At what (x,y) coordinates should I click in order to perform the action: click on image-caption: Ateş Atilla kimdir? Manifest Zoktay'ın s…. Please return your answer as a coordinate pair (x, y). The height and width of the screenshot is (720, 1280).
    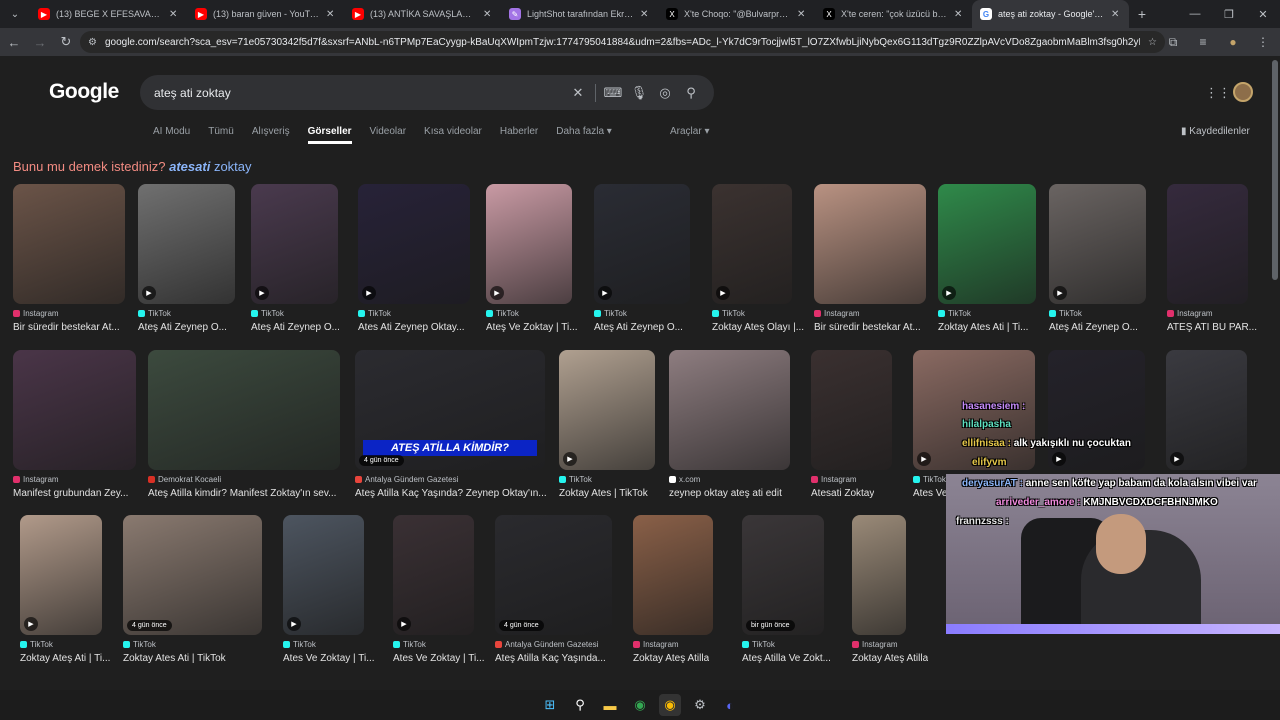
    Looking at the image, I should click on (242, 493).